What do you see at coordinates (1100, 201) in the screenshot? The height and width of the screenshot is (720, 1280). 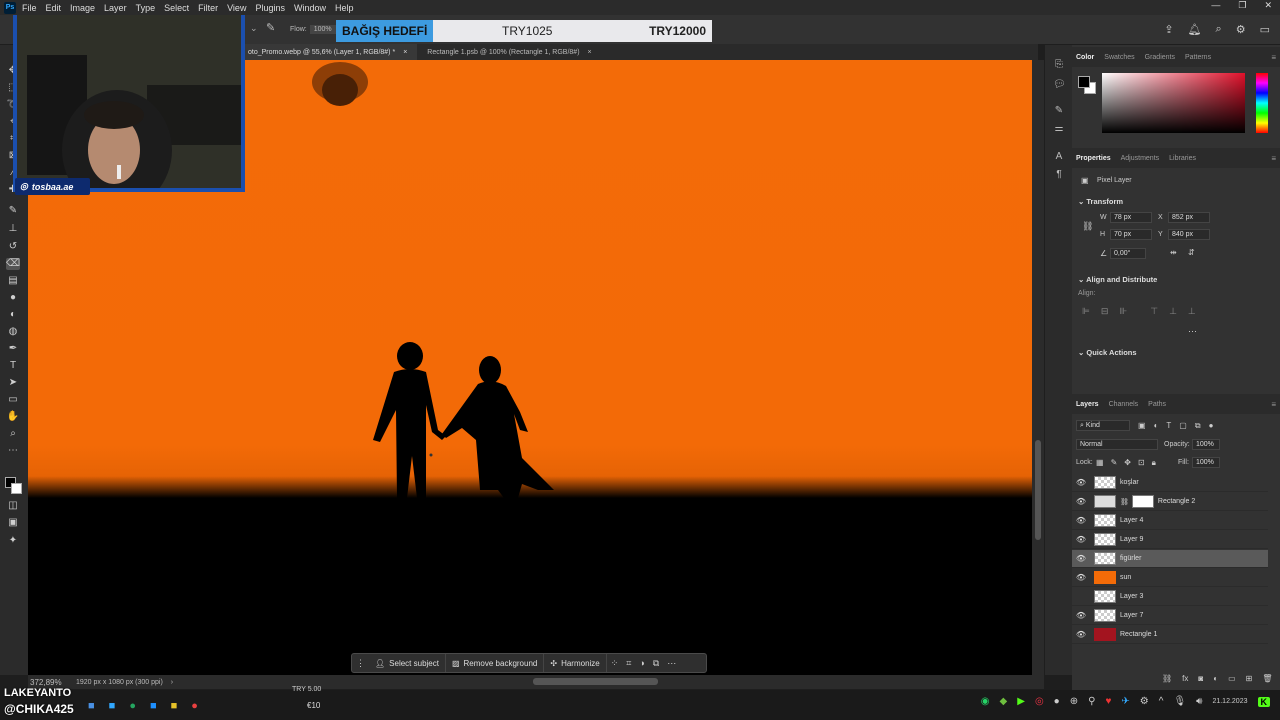 I see `transform-section-title: ⌄ Transform` at bounding box center [1100, 201].